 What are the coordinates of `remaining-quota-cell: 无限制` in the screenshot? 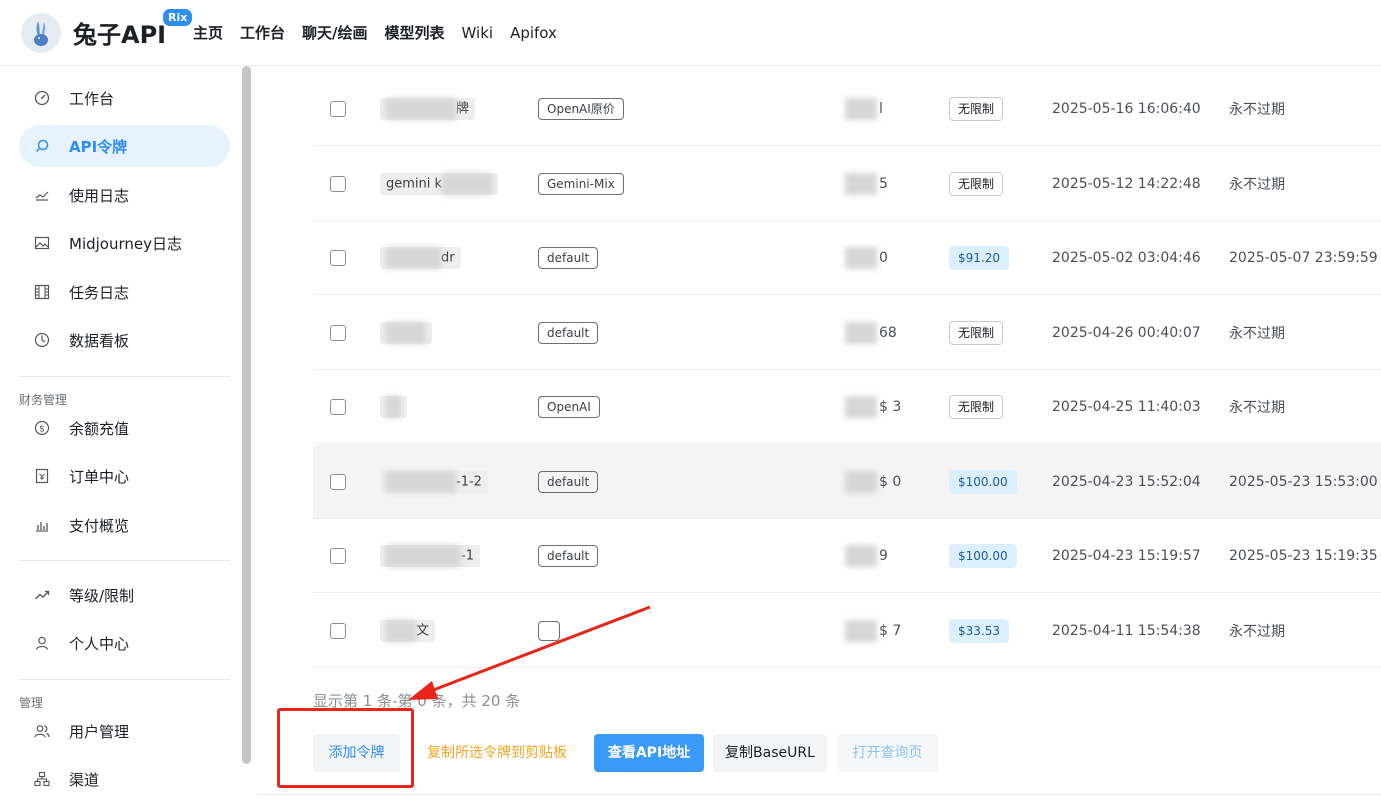 It's located at (976, 184).